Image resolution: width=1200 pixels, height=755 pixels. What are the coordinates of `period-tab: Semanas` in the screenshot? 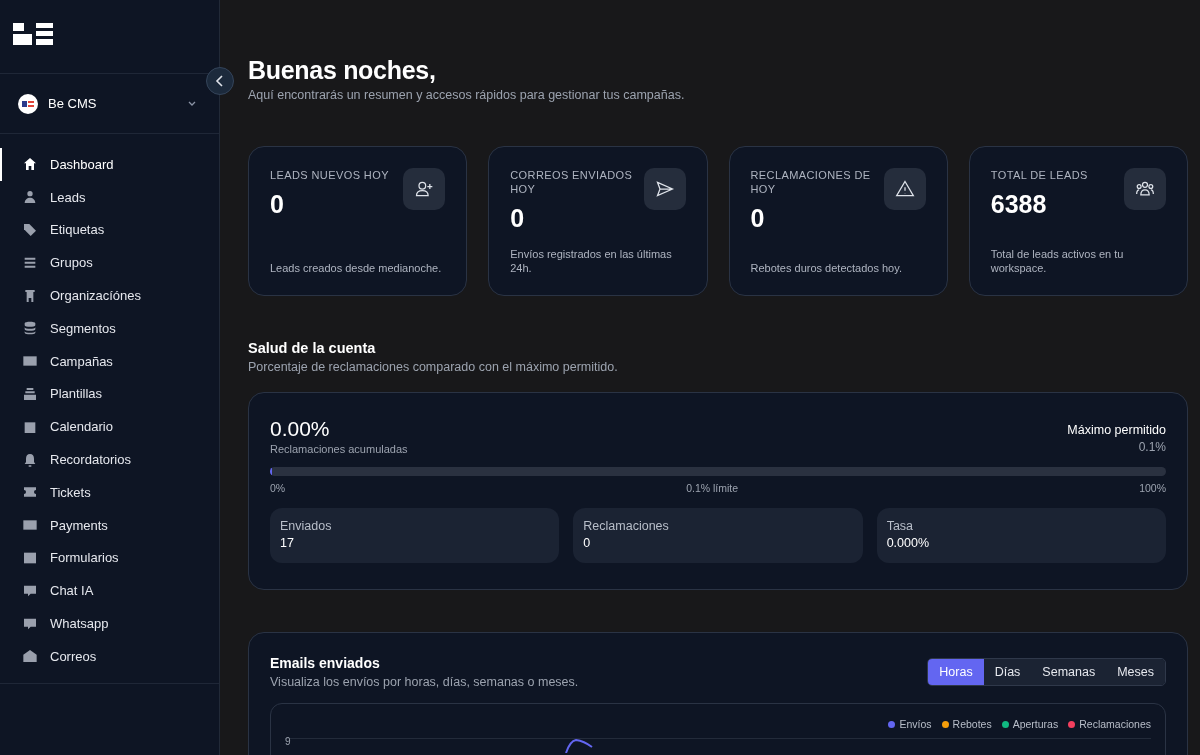 It's located at (1069, 672).